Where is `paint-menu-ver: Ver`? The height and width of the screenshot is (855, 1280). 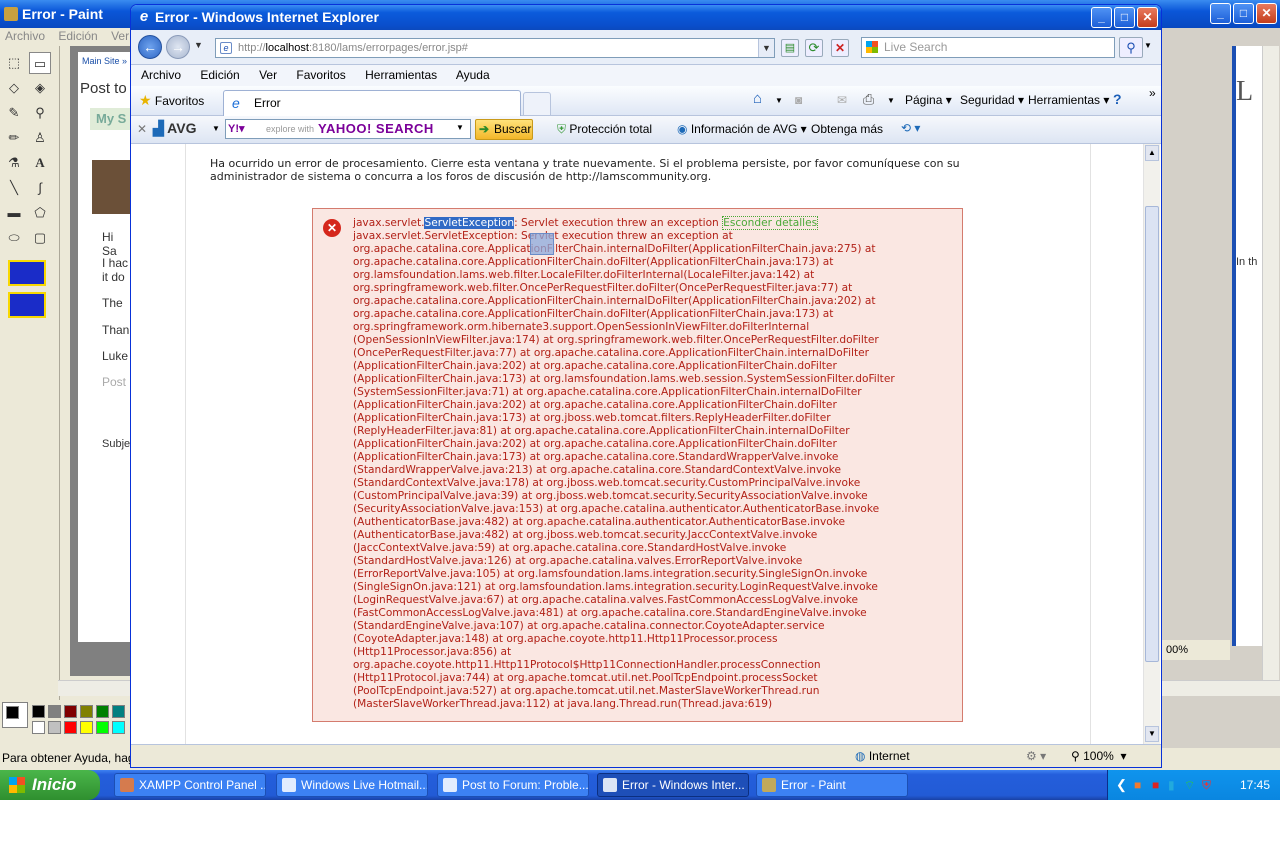 paint-menu-ver: Ver is located at coordinates (120, 36).